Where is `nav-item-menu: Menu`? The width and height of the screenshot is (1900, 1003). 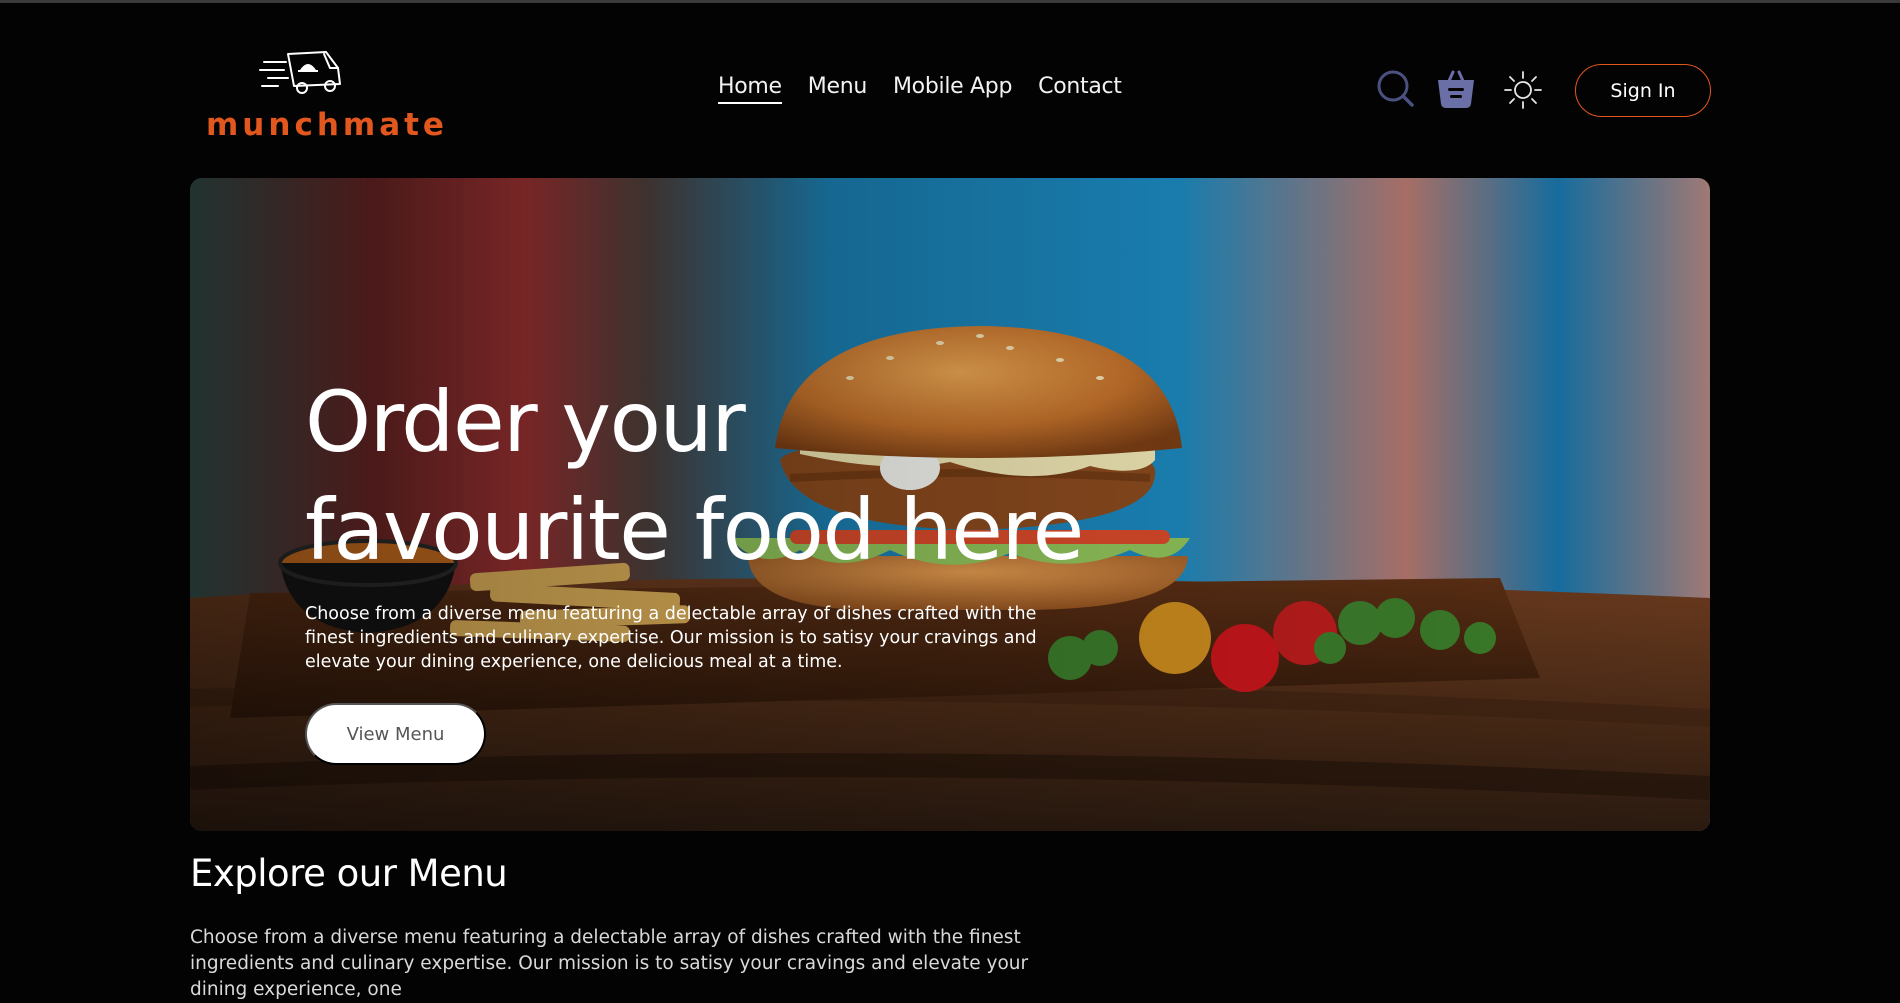
nav-item-menu: Menu is located at coordinates (838, 89).